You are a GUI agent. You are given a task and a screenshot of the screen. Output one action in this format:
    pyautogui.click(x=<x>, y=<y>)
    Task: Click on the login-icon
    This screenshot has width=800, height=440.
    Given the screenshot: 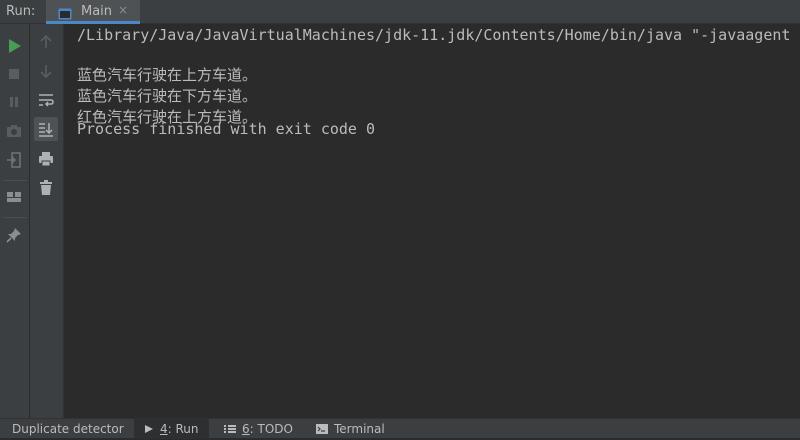 What is the action you would take?
    pyautogui.click(x=14, y=160)
    